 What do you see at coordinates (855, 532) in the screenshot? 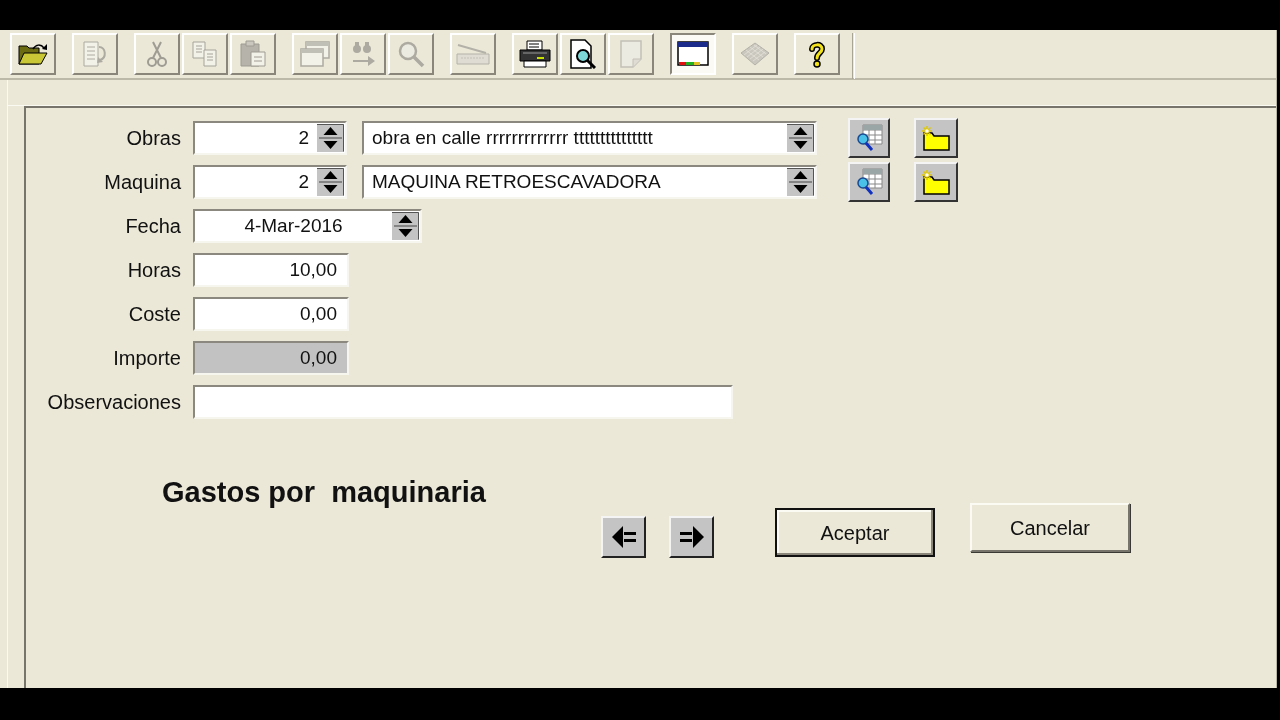
I see `accept-button: Aceptar` at bounding box center [855, 532].